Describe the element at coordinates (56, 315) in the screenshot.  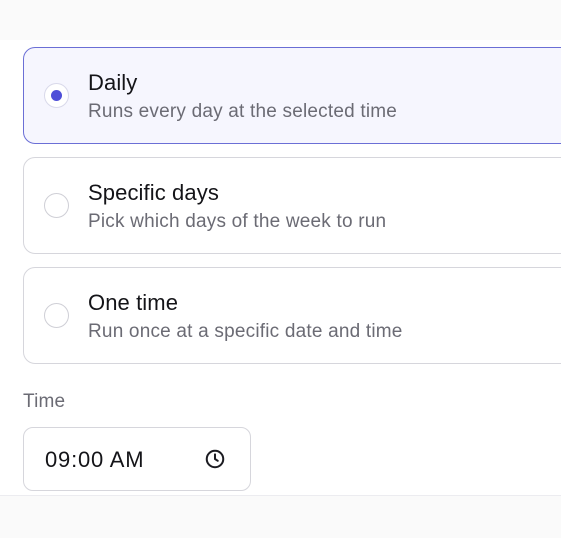
I see `radio-one-time` at that location.